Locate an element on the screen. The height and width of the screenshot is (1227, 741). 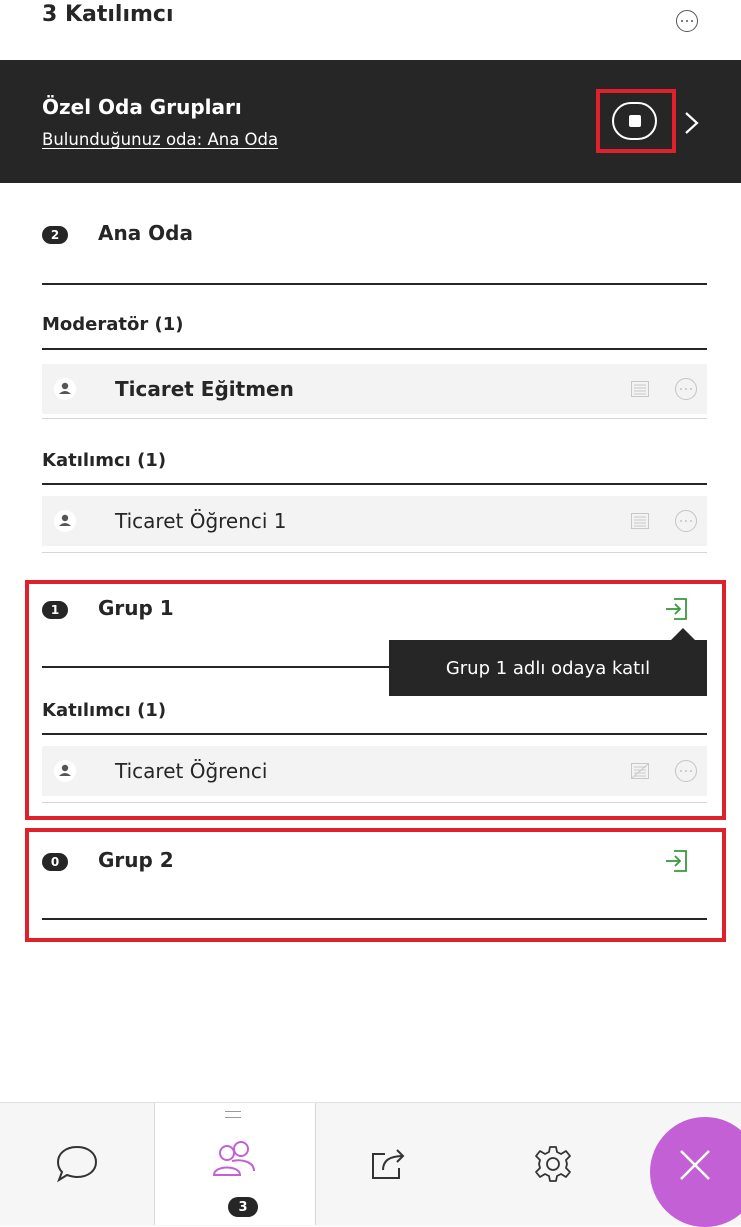
panel-title: 3 Katılımcı is located at coordinates (108, 14).